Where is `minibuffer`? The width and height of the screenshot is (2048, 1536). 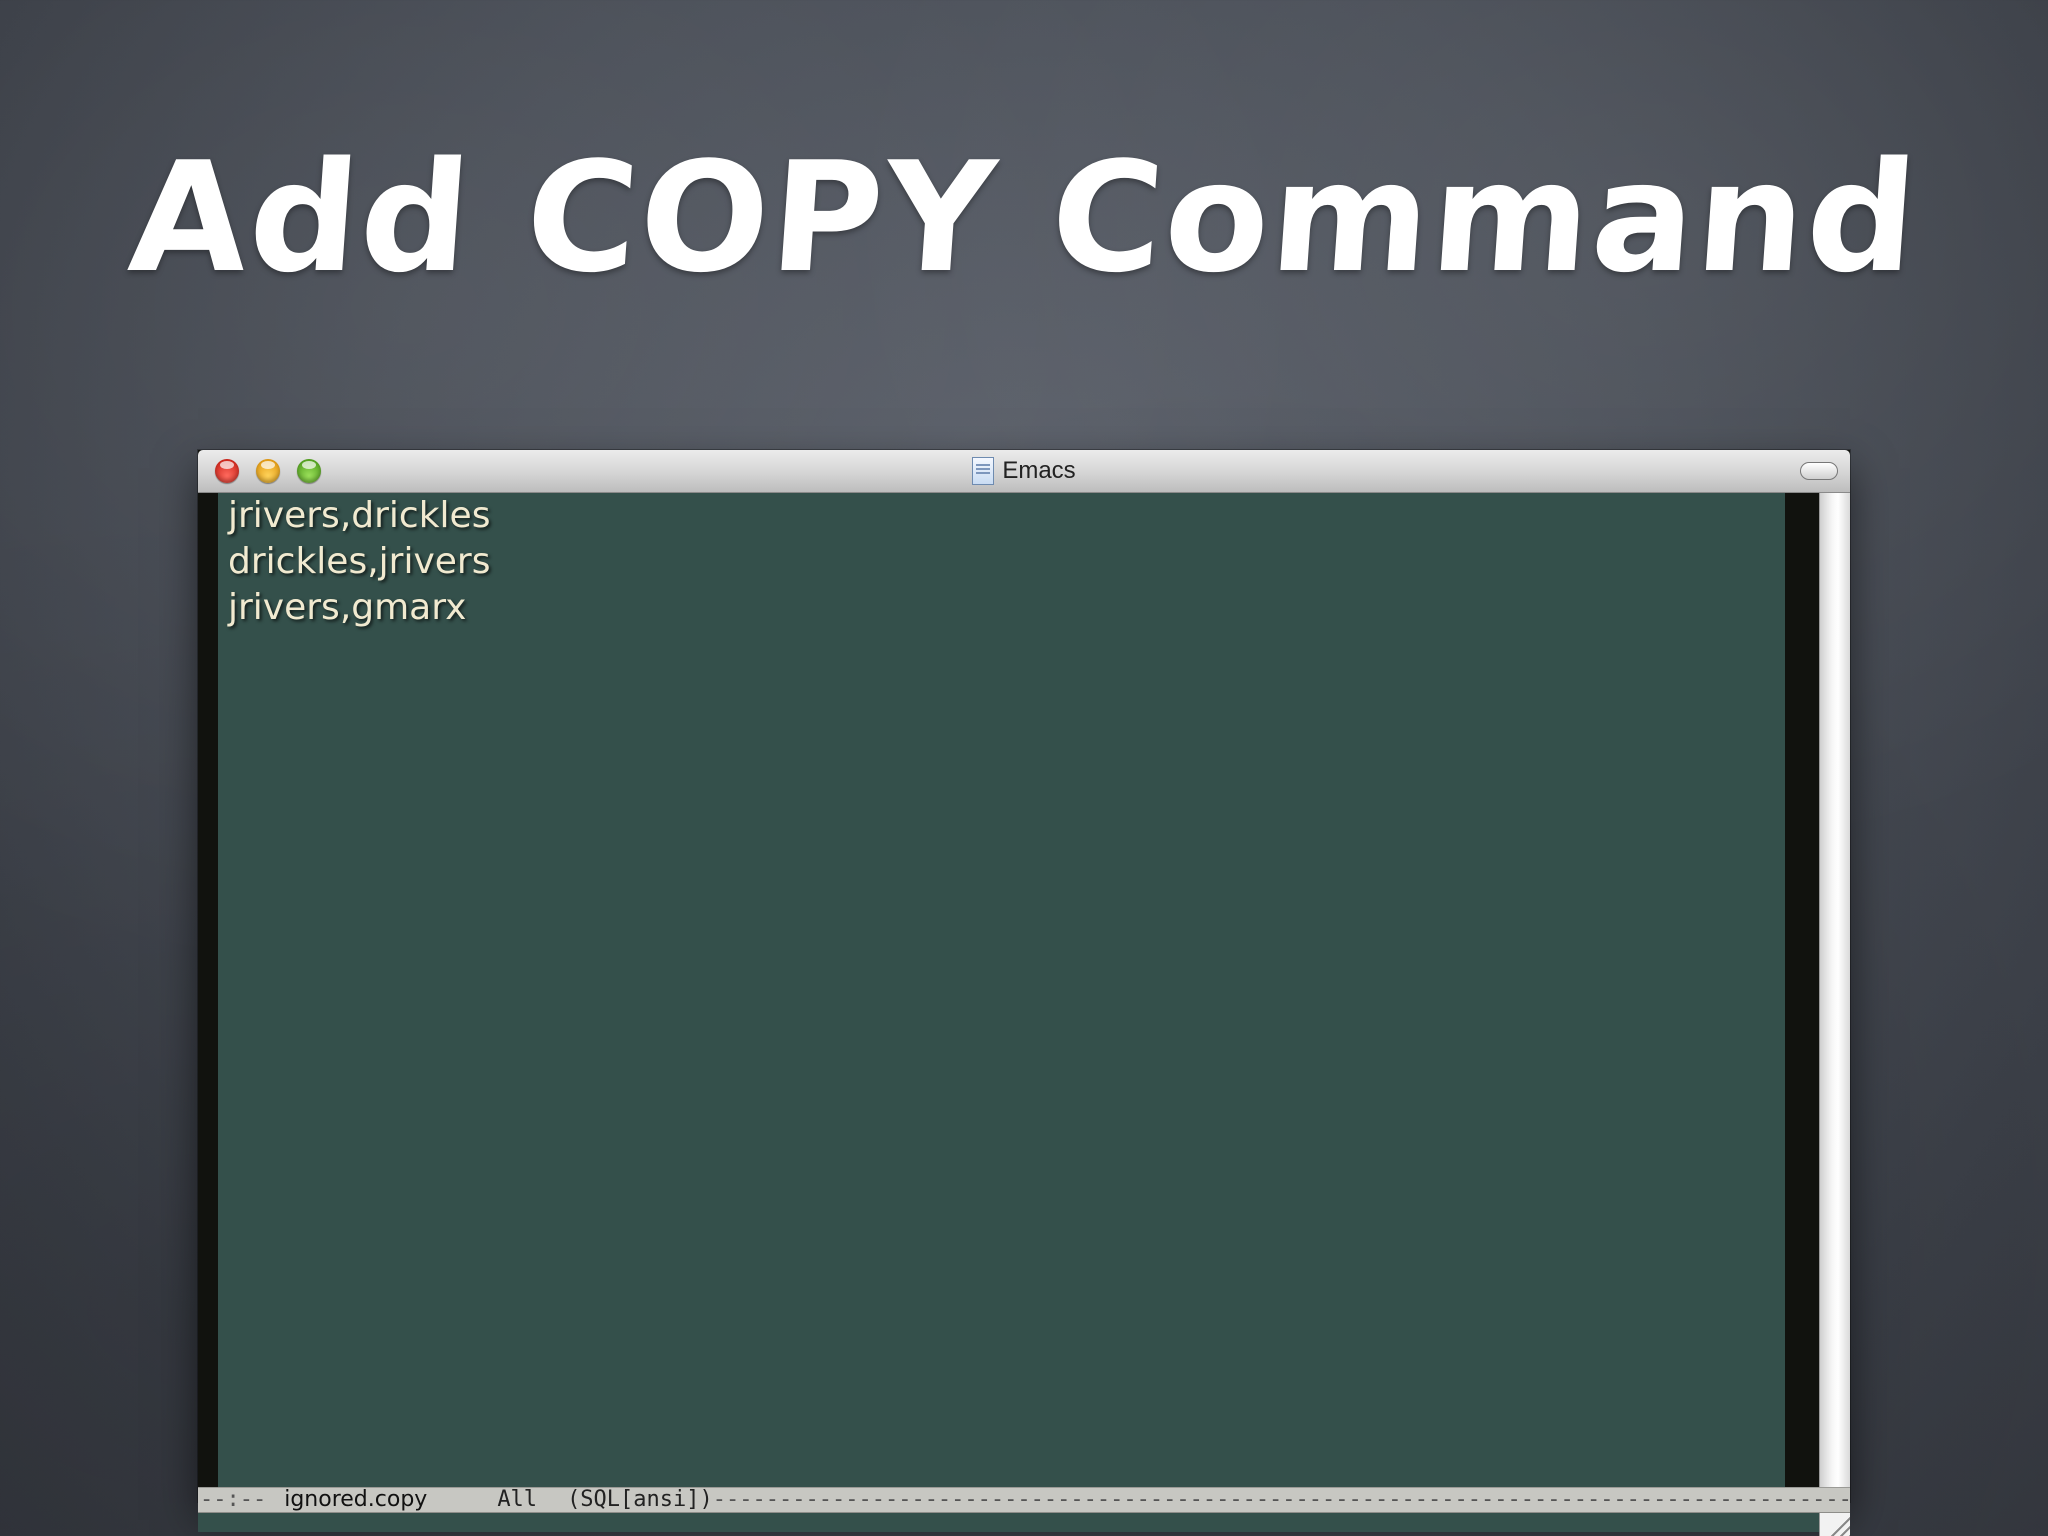
minibuffer is located at coordinates (1008, 1522).